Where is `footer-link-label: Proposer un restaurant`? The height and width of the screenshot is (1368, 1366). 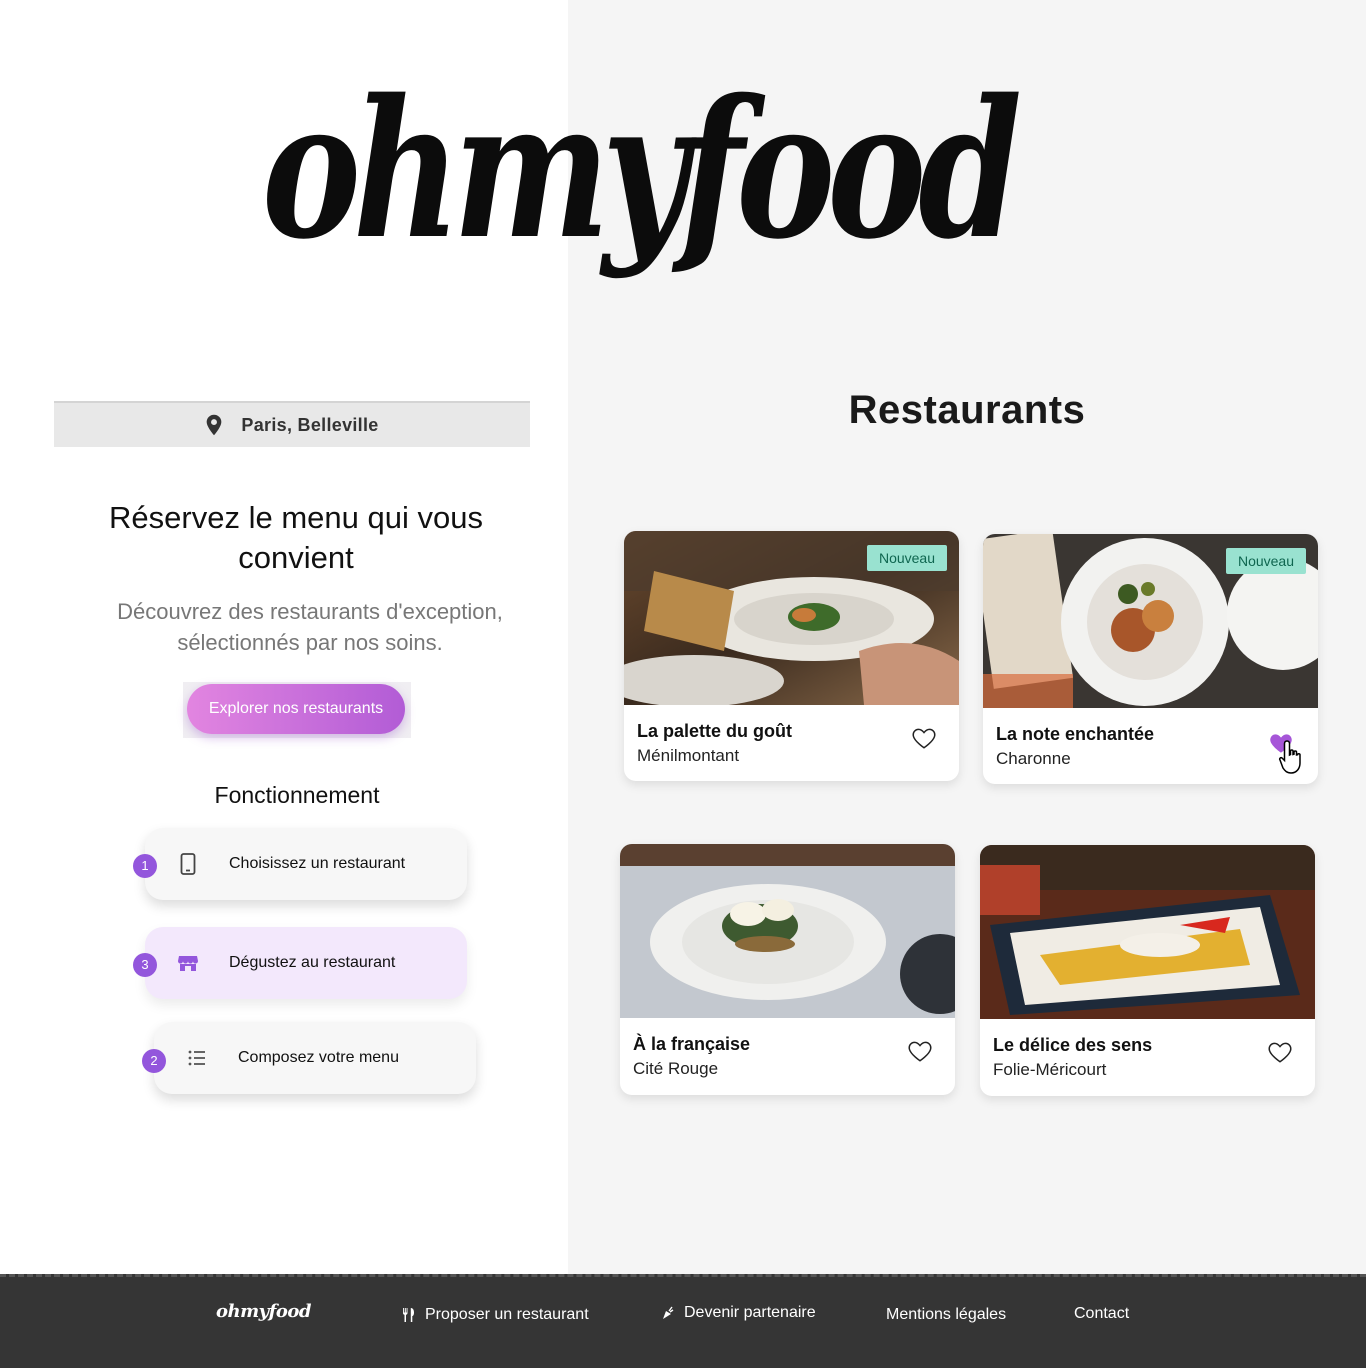 footer-link-label: Proposer un restaurant is located at coordinates (507, 1314).